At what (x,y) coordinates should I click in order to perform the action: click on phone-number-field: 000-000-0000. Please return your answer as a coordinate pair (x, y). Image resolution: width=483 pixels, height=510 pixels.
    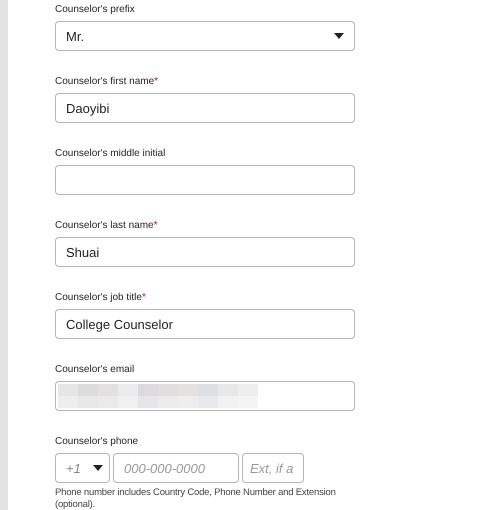
    Looking at the image, I should click on (176, 468).